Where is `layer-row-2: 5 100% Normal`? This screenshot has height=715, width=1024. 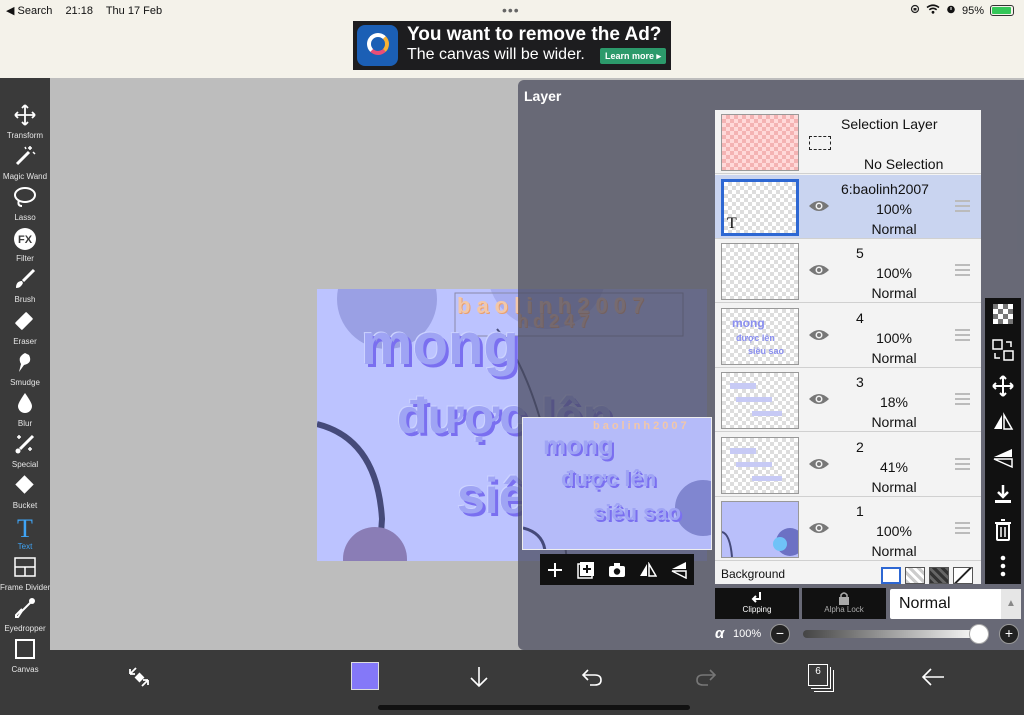
layer-row-2: 5 100% Normal is located at coordinates (848, 271).